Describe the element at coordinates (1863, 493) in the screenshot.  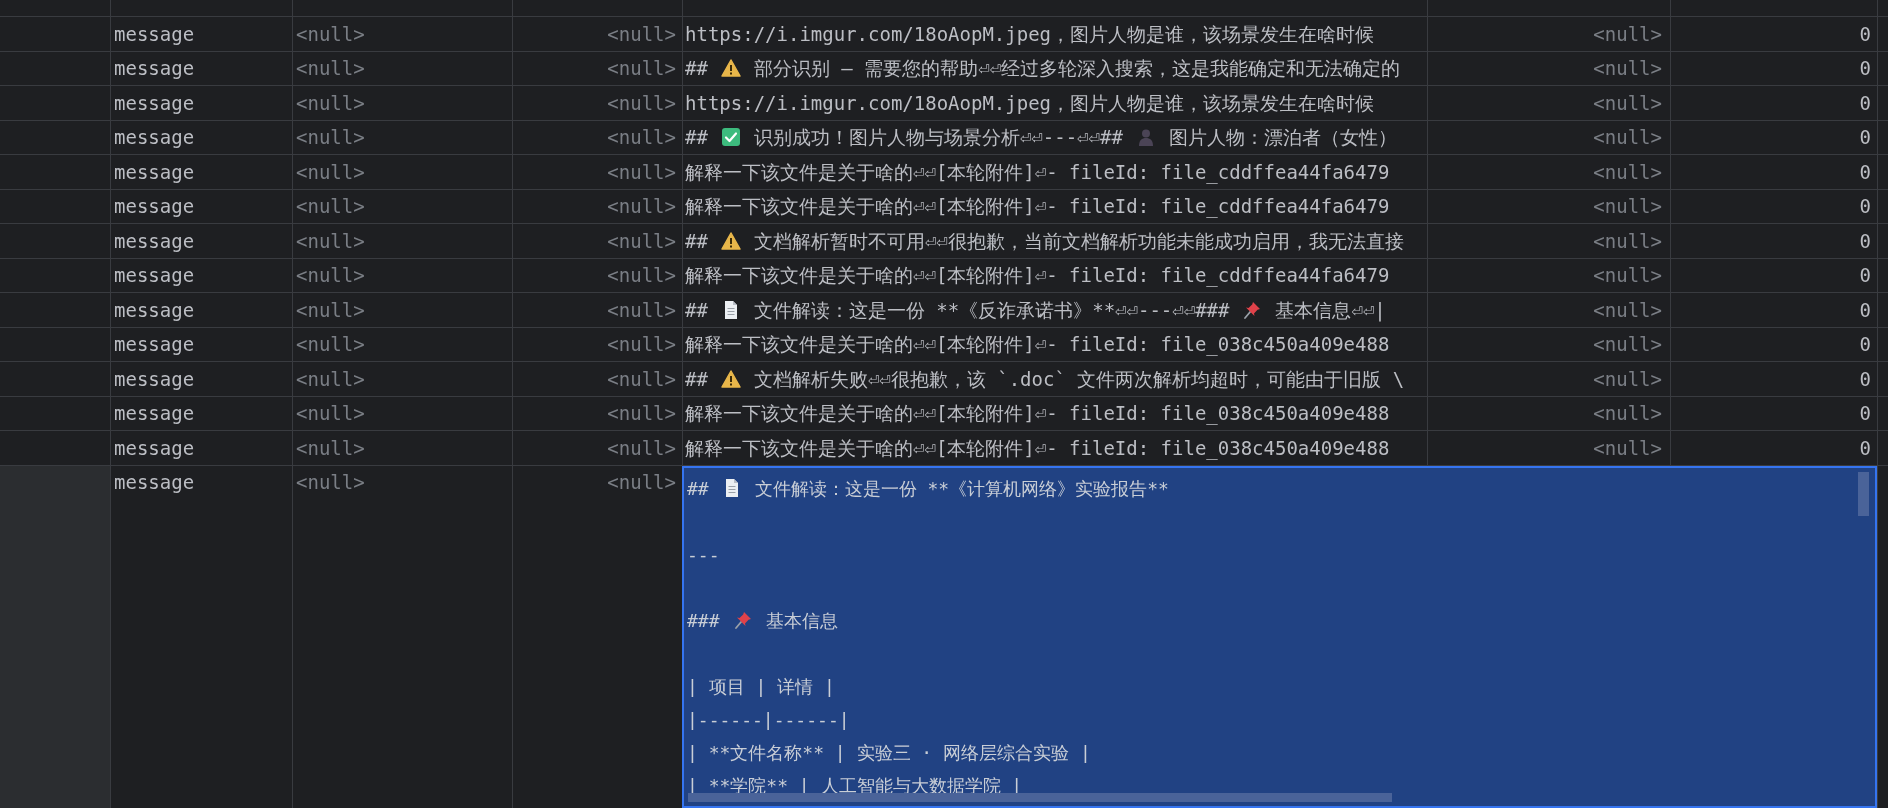
I see `scrollbar-thumb` at that location.